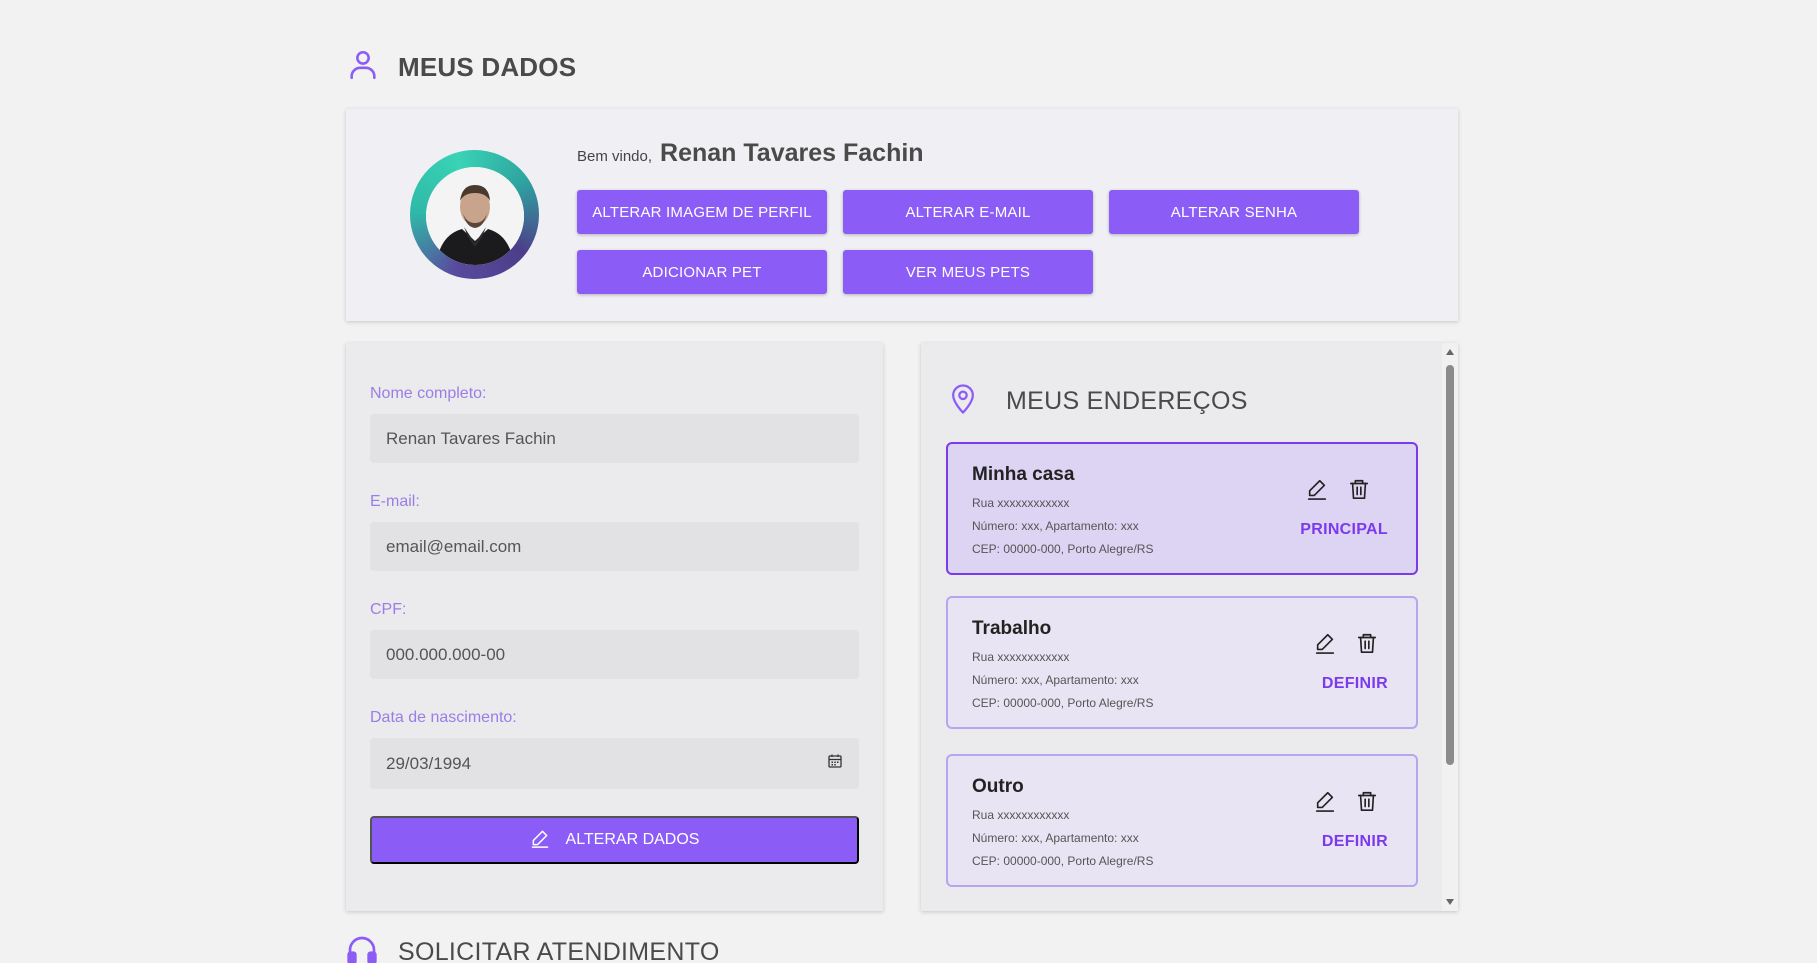 This screenshot has height=963, width=1817. What do you see at coordinates (363, 67) in the screenshot?
I see `user-icon` at bounding box center [363, 67].